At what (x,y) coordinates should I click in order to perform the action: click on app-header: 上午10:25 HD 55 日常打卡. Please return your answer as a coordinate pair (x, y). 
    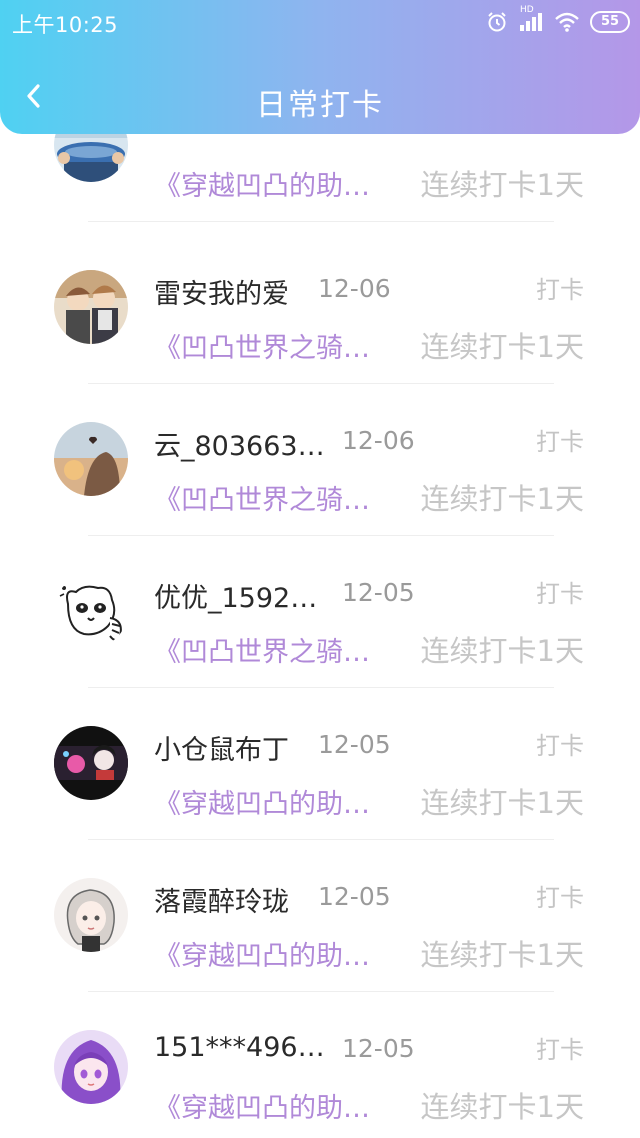
    Looking at the image, I should click on (320, 67).